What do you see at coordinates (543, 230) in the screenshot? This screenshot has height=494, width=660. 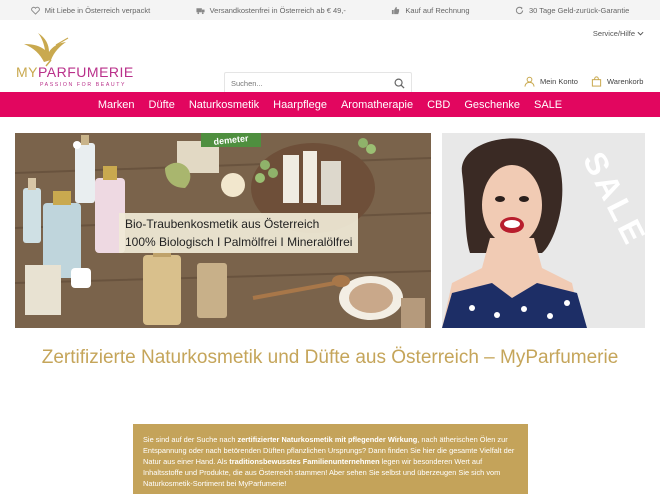 I see `sale-banner: SALE` at bounding box center [543, 230].